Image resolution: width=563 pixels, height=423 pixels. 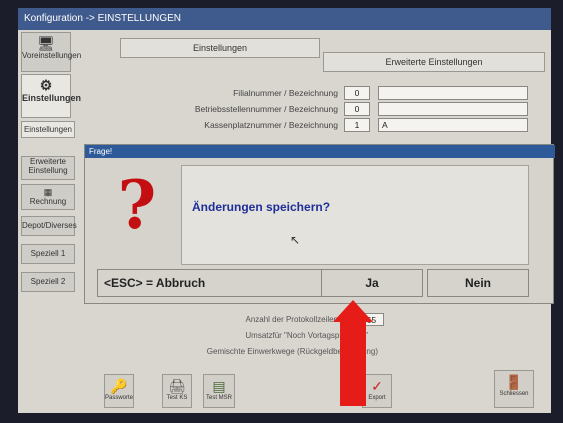 What do you see at coordinates (177, 398) in the screenshot?
I see `toolbar-test-ks-label: Test KS` at bounding box center [177, 398].